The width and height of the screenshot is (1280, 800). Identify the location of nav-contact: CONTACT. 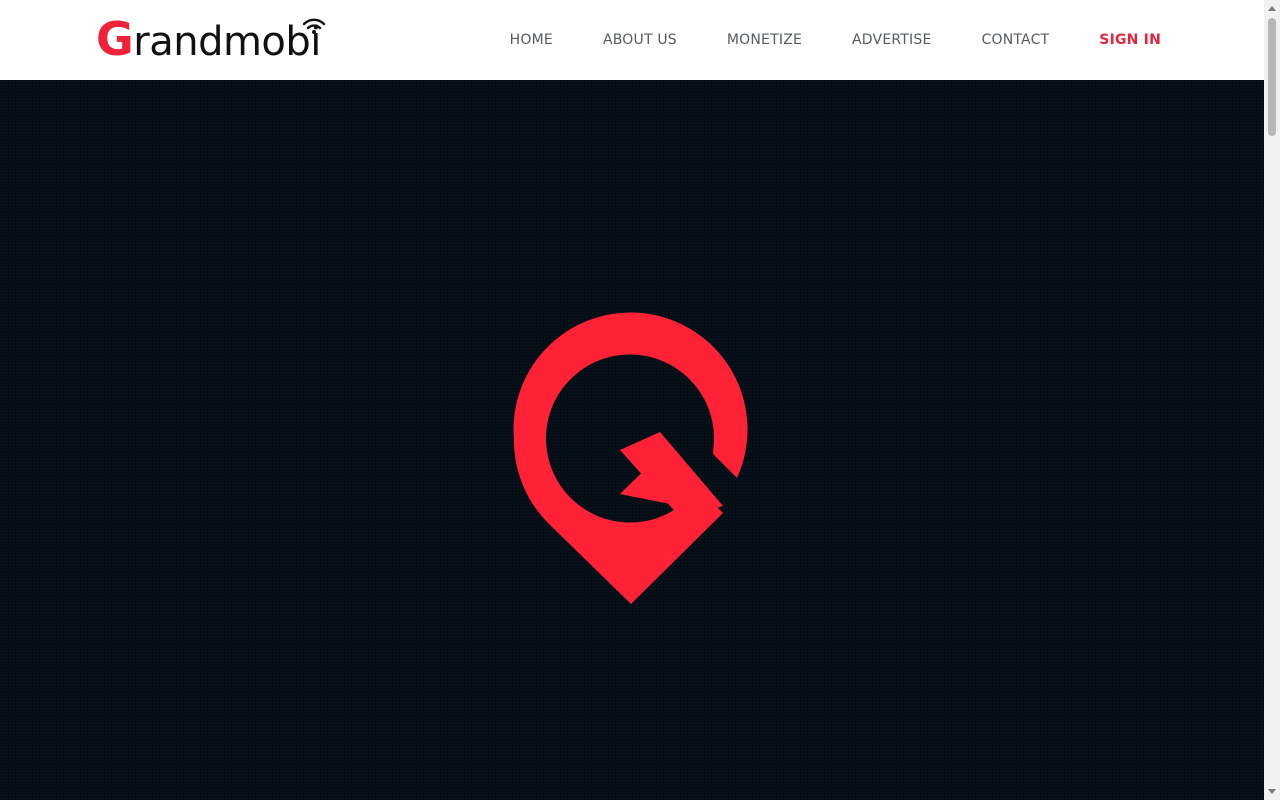
(1016, 40).